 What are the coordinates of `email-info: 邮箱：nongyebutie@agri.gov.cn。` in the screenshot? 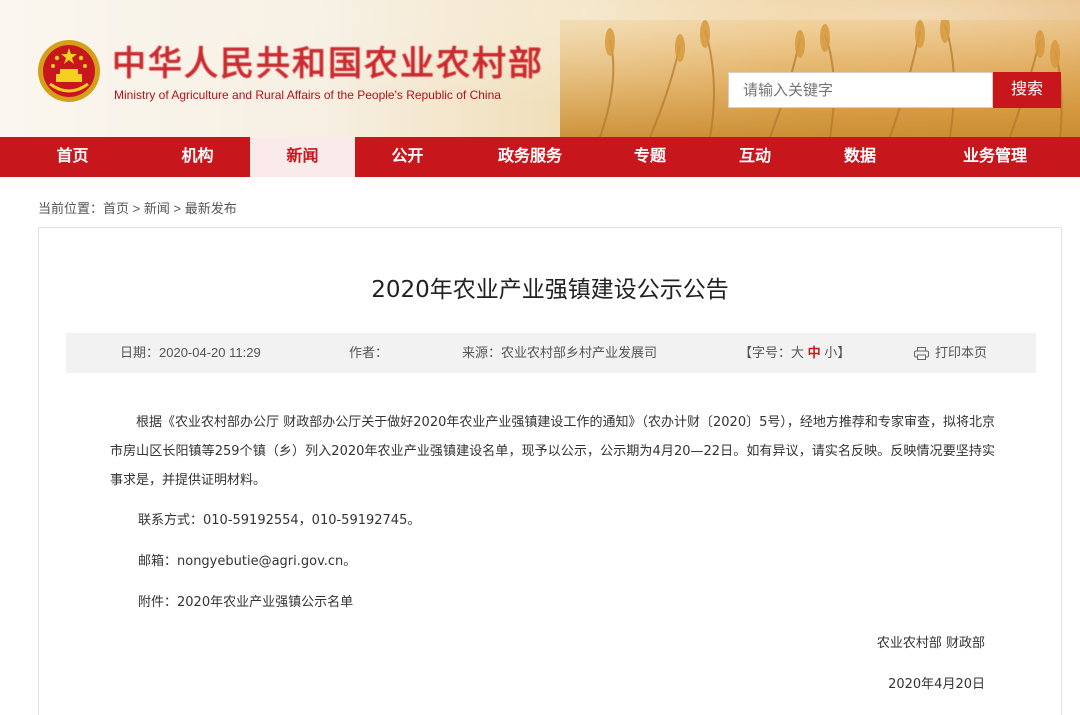 It's located at (247, 561).